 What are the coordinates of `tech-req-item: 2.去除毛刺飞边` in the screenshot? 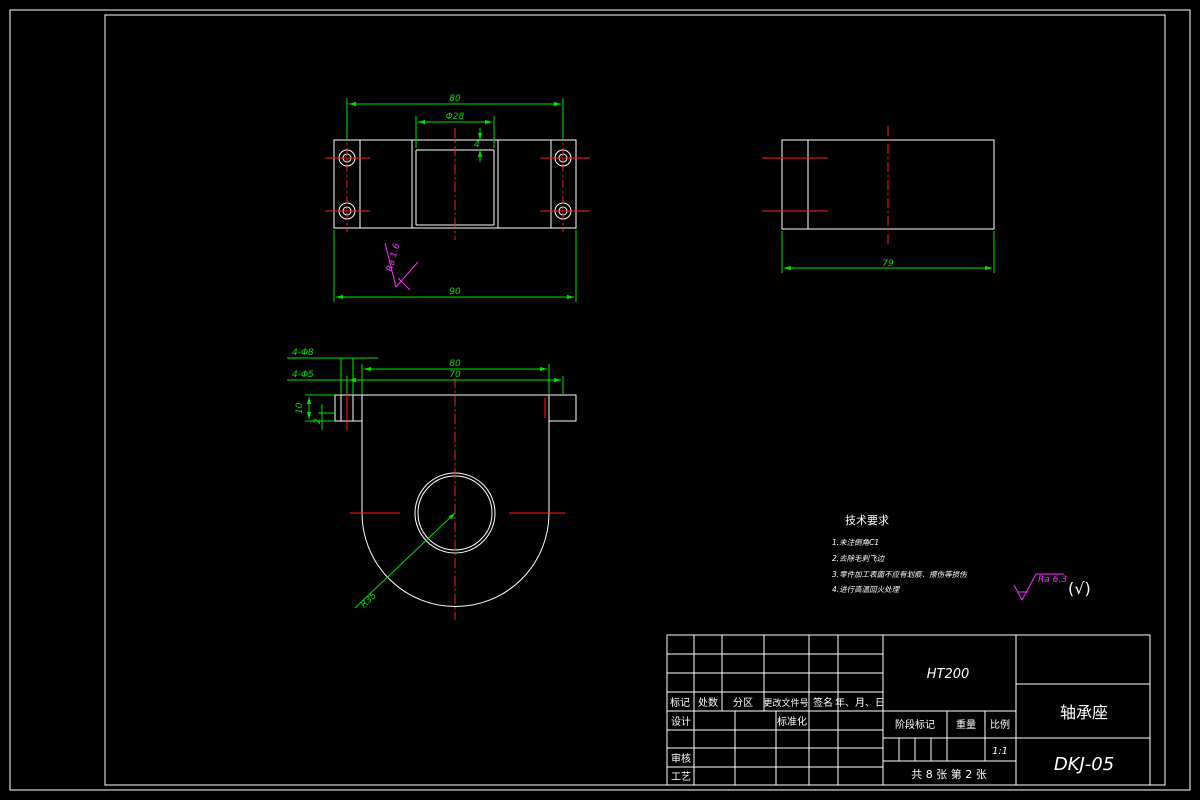 It's located at (859, 558).